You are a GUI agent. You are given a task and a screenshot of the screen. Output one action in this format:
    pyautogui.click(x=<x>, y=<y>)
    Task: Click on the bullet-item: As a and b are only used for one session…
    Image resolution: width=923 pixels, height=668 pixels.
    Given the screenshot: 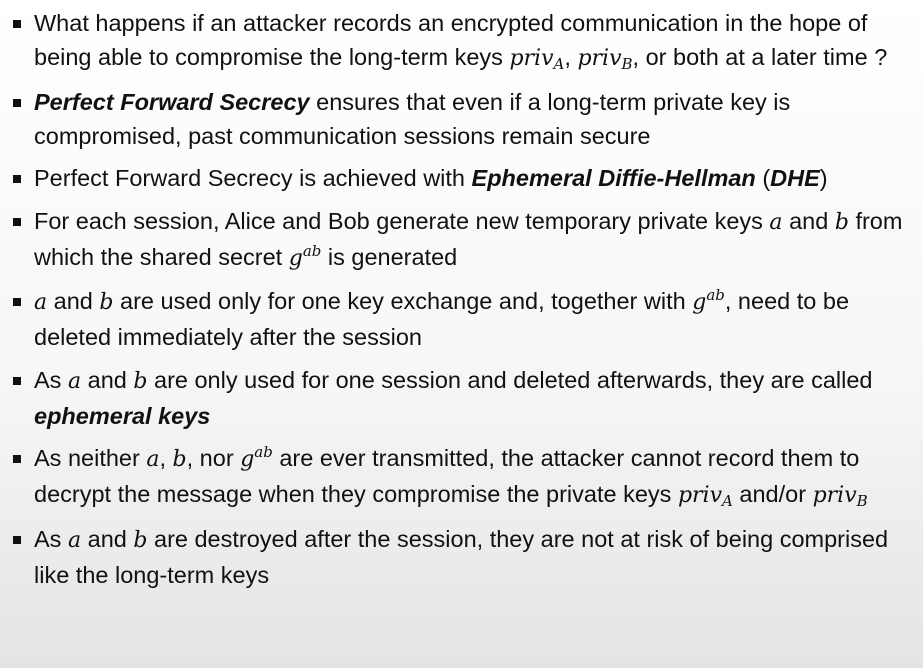 What is the action you would take?
    pyautogui.click(x=461, y=398)
    